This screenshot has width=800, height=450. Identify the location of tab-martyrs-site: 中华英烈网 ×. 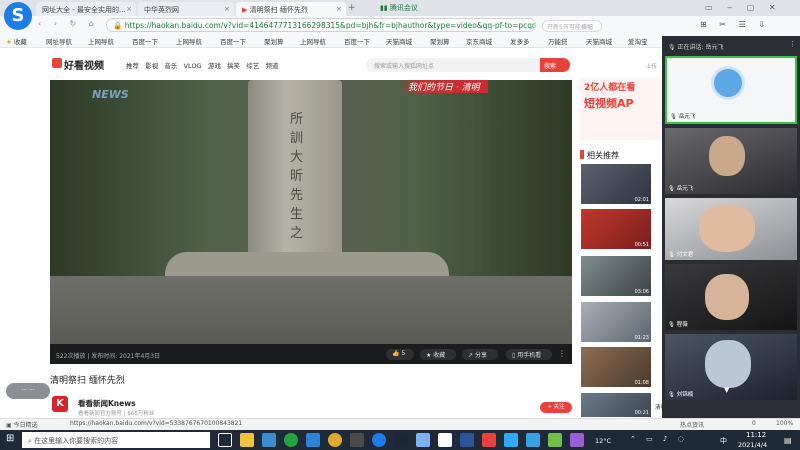
(186, 9).